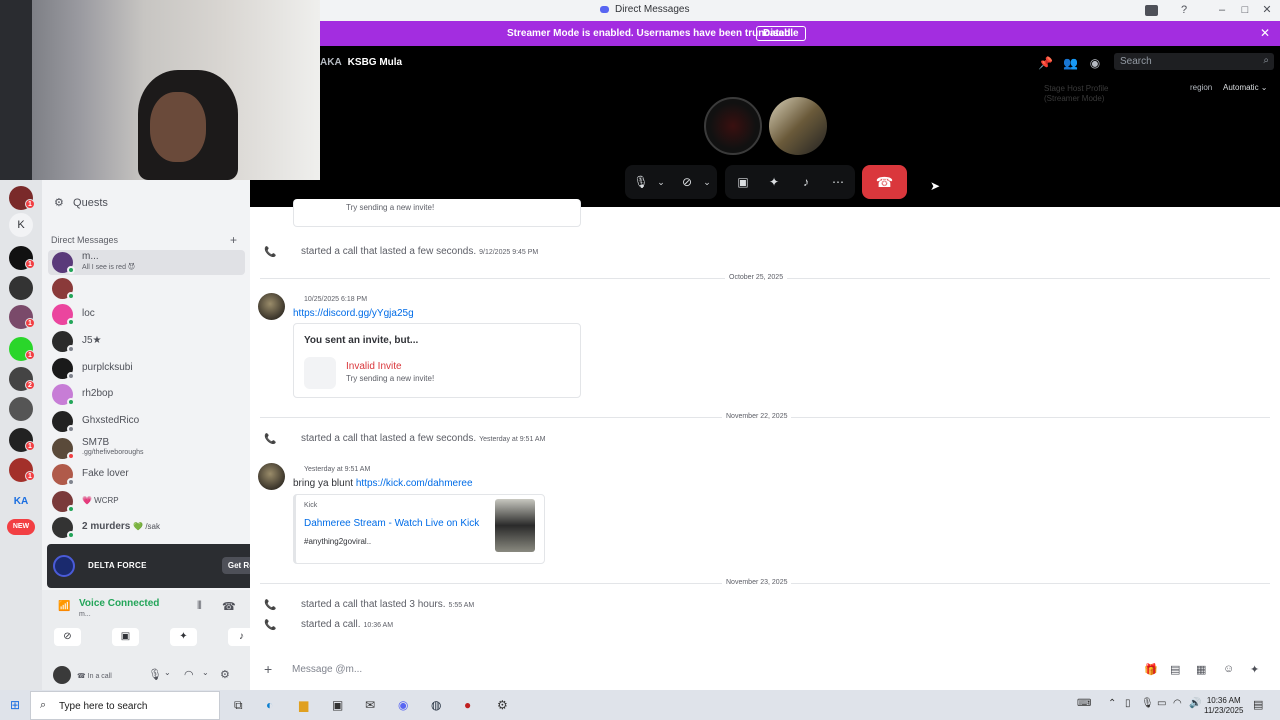 The image size is (1280, 720). Describe the element at coordinates (146, 368) in the screenshot. I see `dm-item: purplcksubi` at that location.